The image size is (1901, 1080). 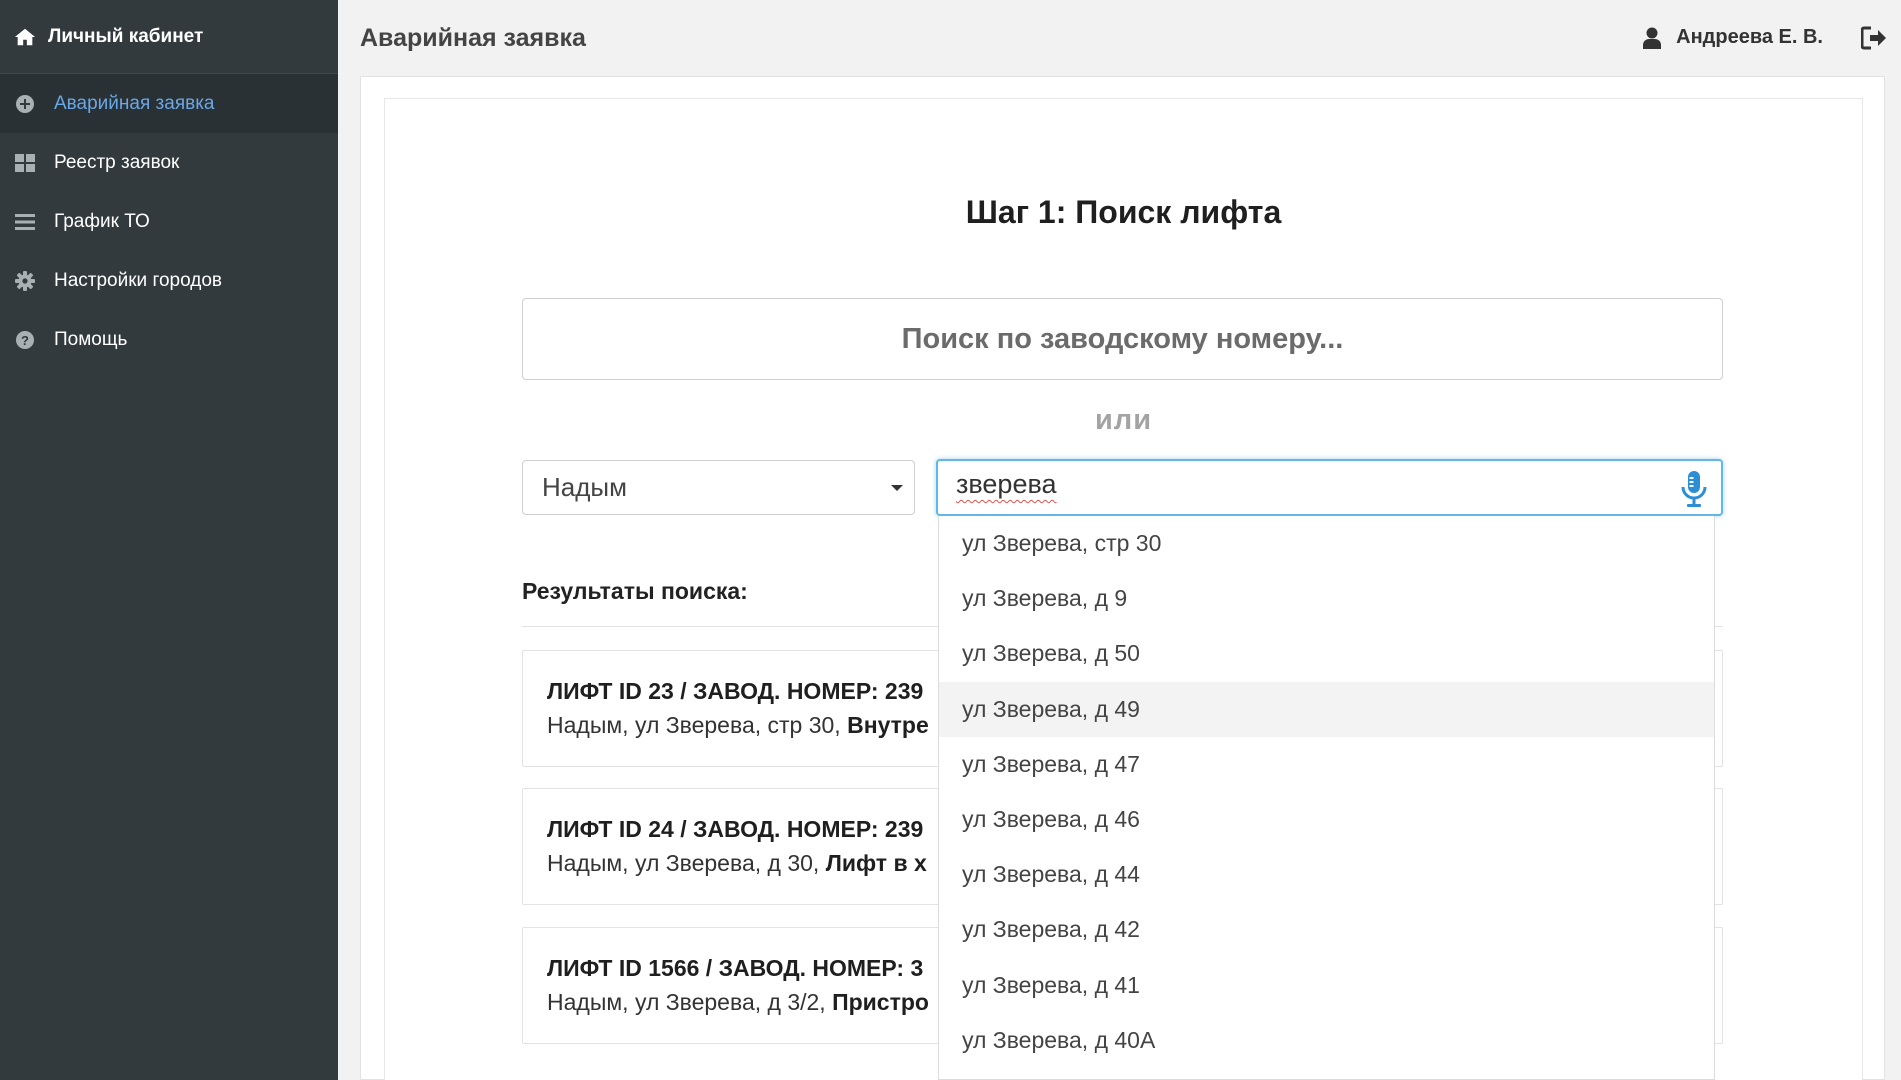 What do you see at coordinates (169, 339) in the screenshot?
I see `sidebar-item-help: ? Помощь` at bounding box center [169, 339].